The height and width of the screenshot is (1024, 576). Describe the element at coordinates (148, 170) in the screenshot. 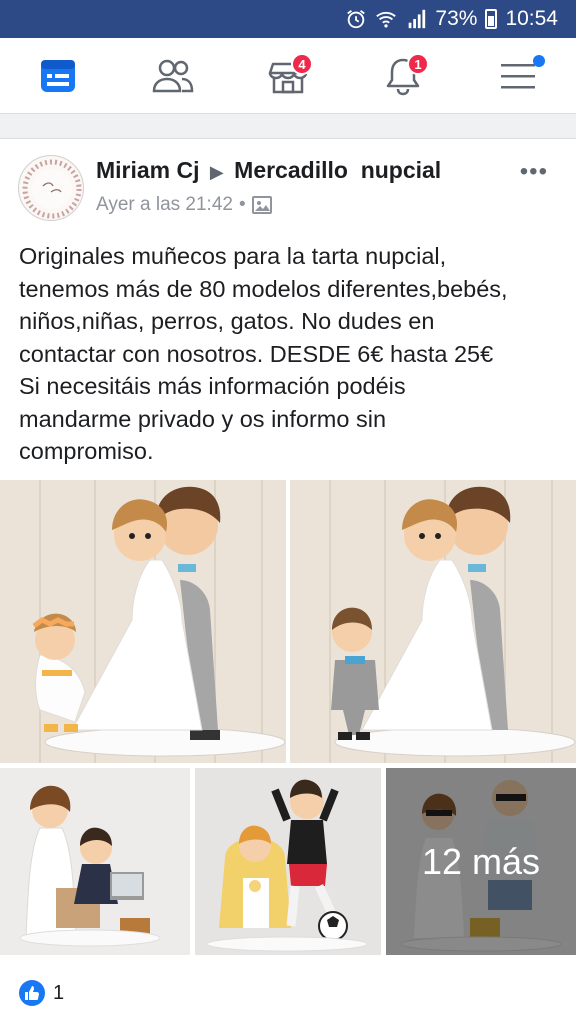

I see `author-name: Miriam Cj` at that location.